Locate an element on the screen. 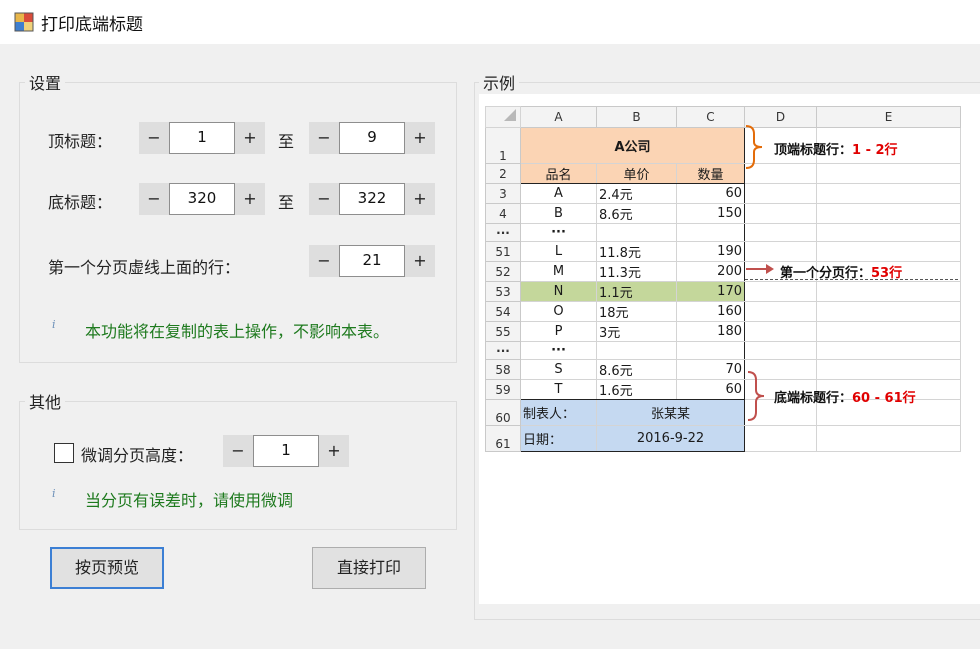 The width and height of the screenshot is (980, 649). other-note: 当分页有误差时，请使用微调 is located at coordinates (189, 500).